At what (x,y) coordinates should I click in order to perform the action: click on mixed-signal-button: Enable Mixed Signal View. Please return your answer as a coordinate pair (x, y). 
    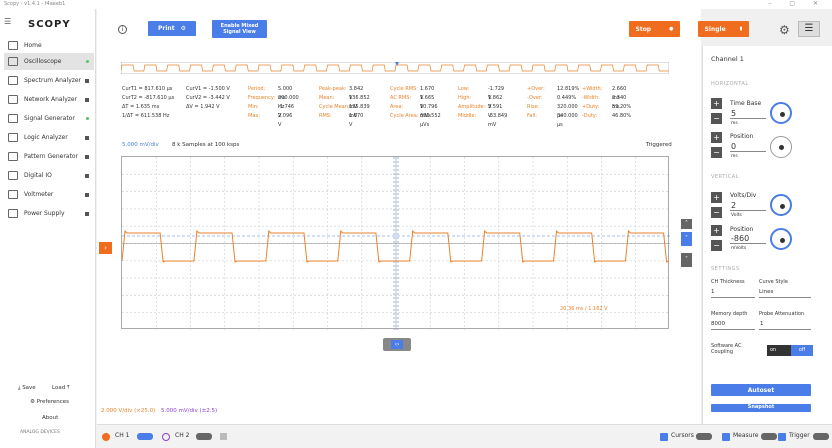
    Looking at the image, I should click on (239, 29).